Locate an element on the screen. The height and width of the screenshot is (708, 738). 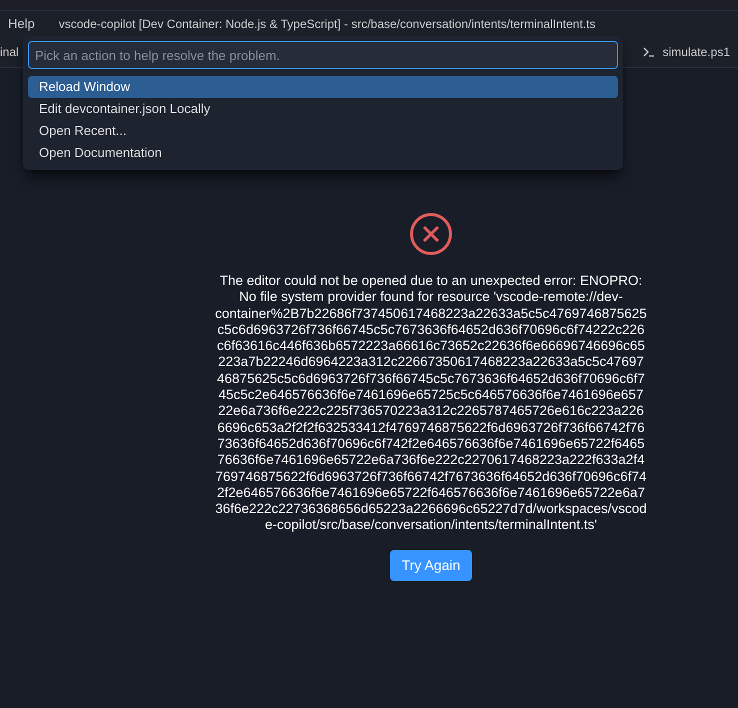
action-item: Open Documentation is located at coordinates (323, 153).